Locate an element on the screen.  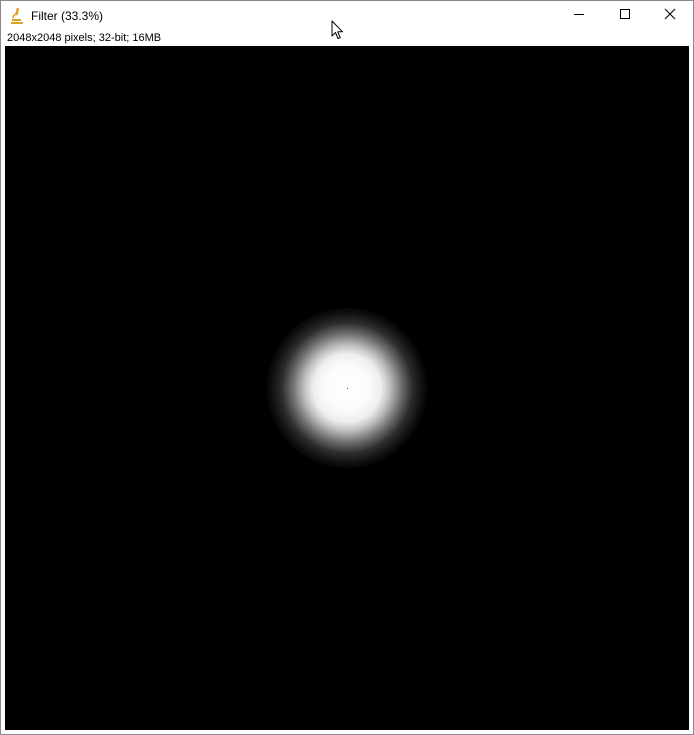
maximize-icon is located at coordinates (625, 16).